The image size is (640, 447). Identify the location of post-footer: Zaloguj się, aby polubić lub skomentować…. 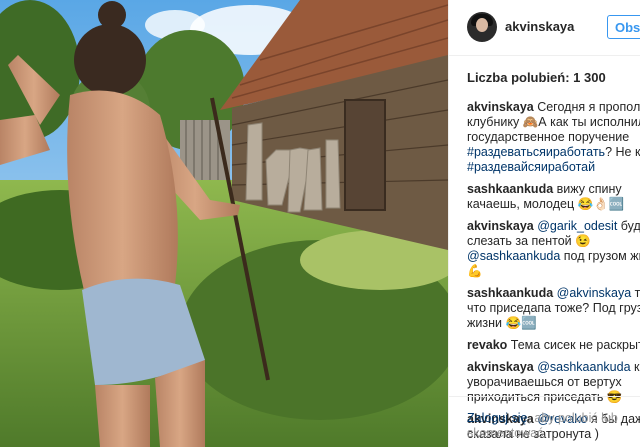
(544, 421).